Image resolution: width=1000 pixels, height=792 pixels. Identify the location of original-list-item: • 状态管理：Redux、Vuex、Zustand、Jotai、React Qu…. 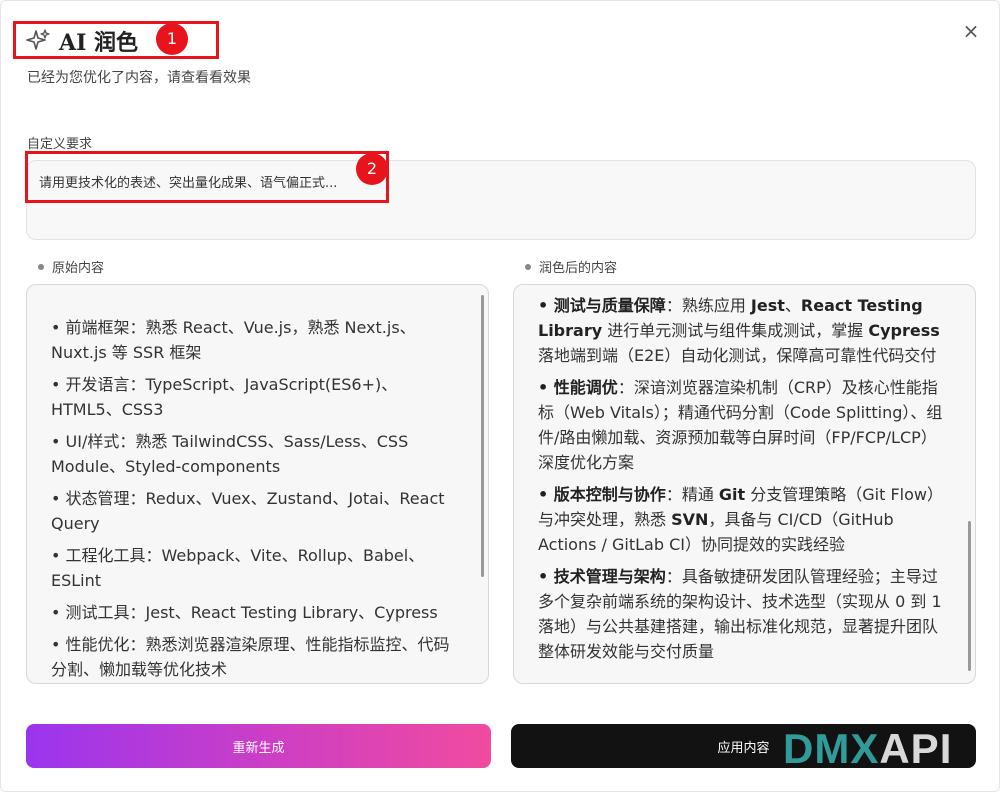
(248, 511).